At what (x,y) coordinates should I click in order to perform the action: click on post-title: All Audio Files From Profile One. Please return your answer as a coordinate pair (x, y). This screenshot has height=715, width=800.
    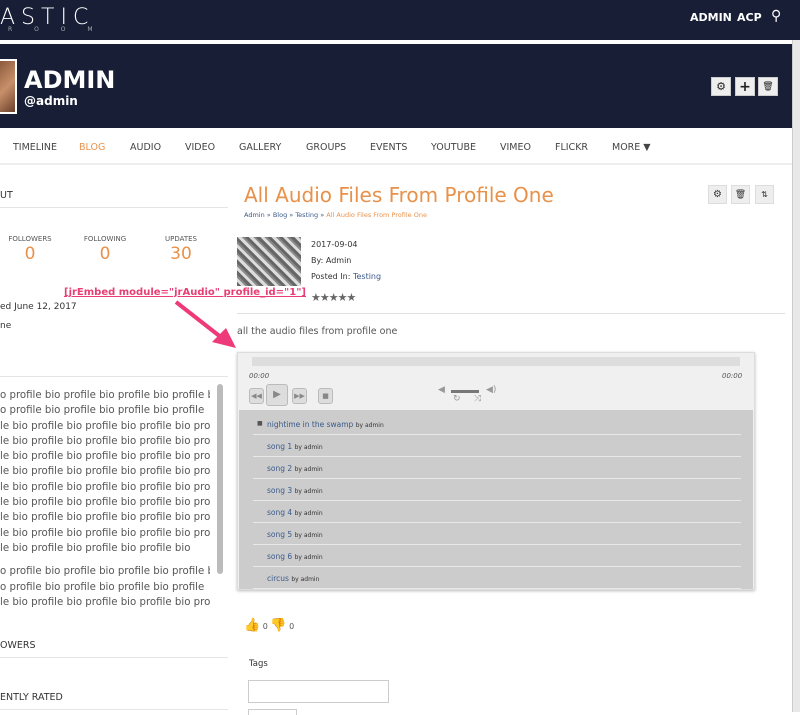
    Looking at the image, I should click on (399, 195).